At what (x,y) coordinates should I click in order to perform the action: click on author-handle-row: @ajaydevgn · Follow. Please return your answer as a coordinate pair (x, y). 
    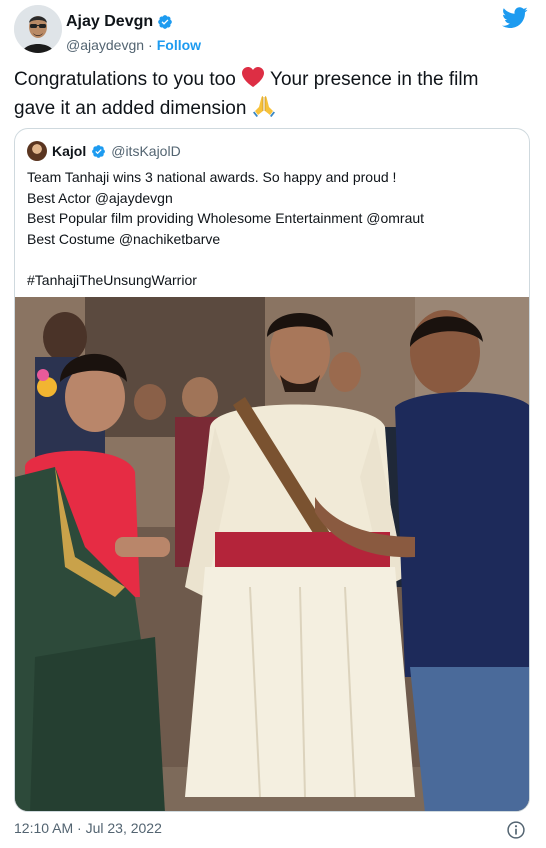
    Looking at the image, I should click on (133, 45).